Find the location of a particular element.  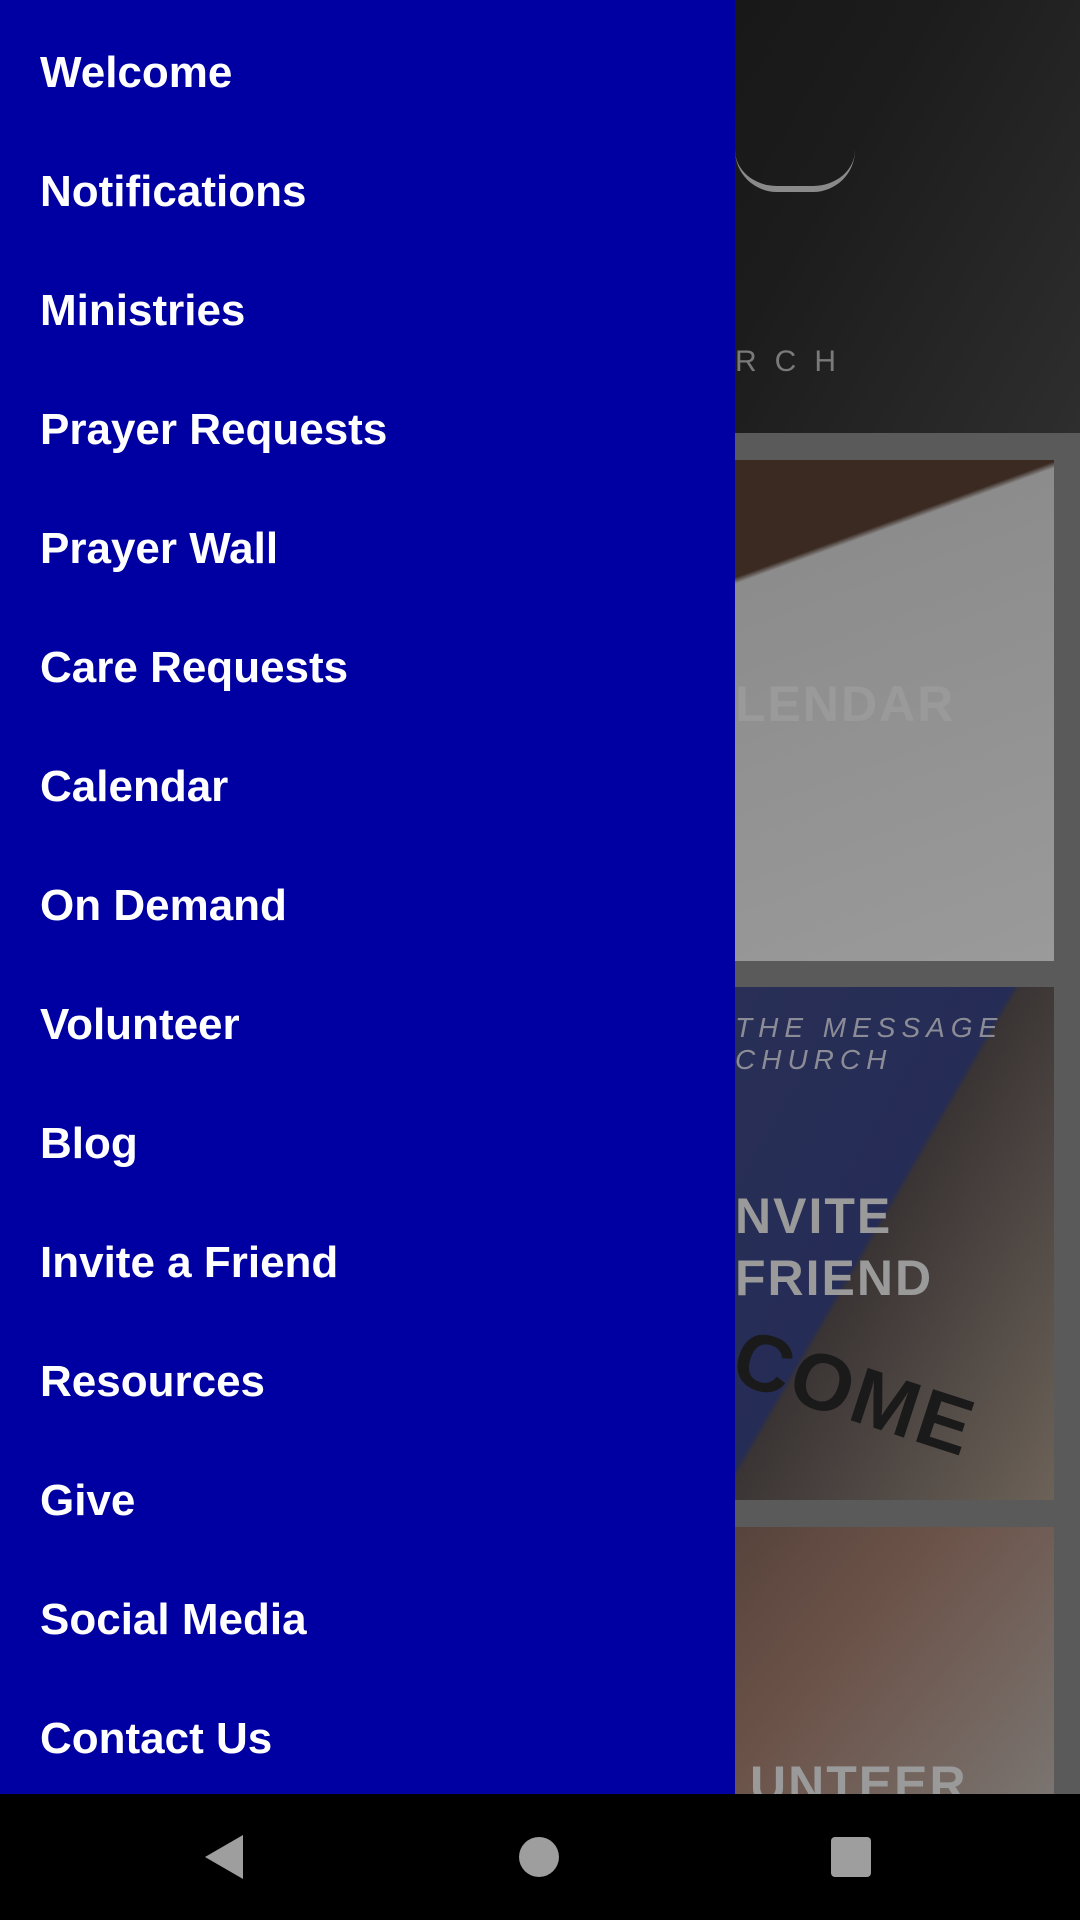

welcome-sign-text: COME is located at coordinates (854, 1392).